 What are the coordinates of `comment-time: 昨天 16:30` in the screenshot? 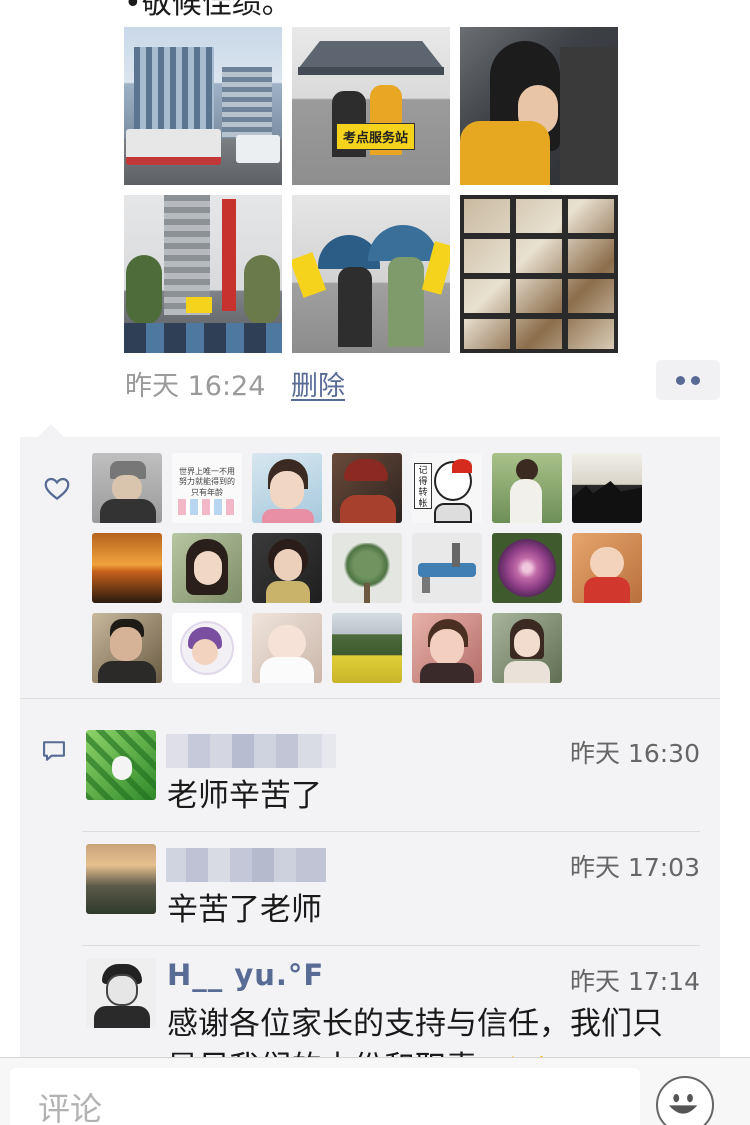 It's located at (635, 753).